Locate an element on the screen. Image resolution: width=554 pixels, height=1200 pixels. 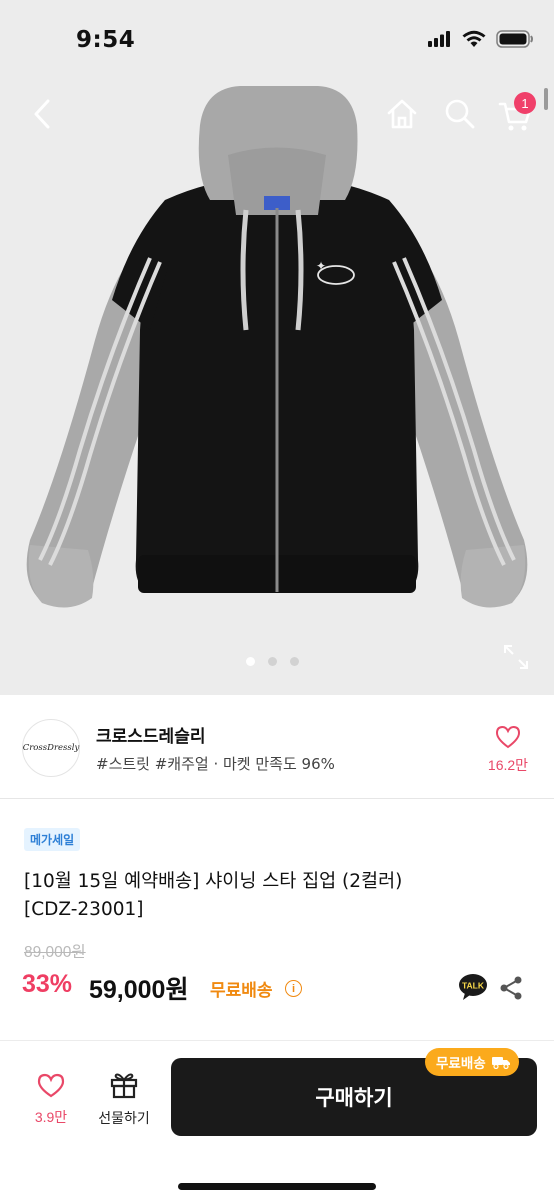
sale-price: 59,000원 is located at coordinates (139, 990).